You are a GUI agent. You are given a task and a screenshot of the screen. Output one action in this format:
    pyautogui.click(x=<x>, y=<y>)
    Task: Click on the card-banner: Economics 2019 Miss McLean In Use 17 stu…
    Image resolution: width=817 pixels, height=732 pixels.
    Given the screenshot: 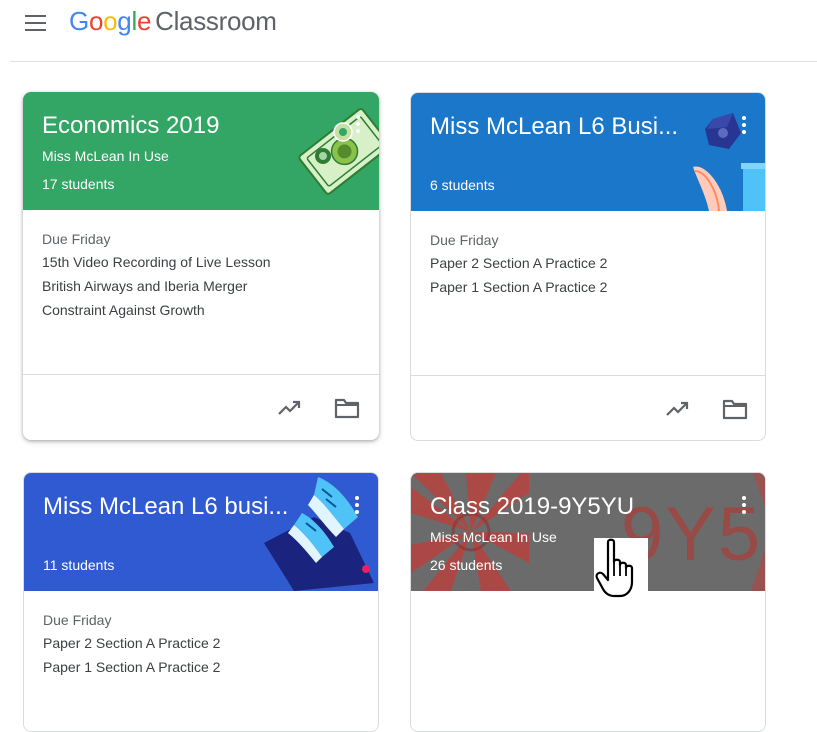 What is the action you would take?
    pyautogui.click(x=201, y=151)
    